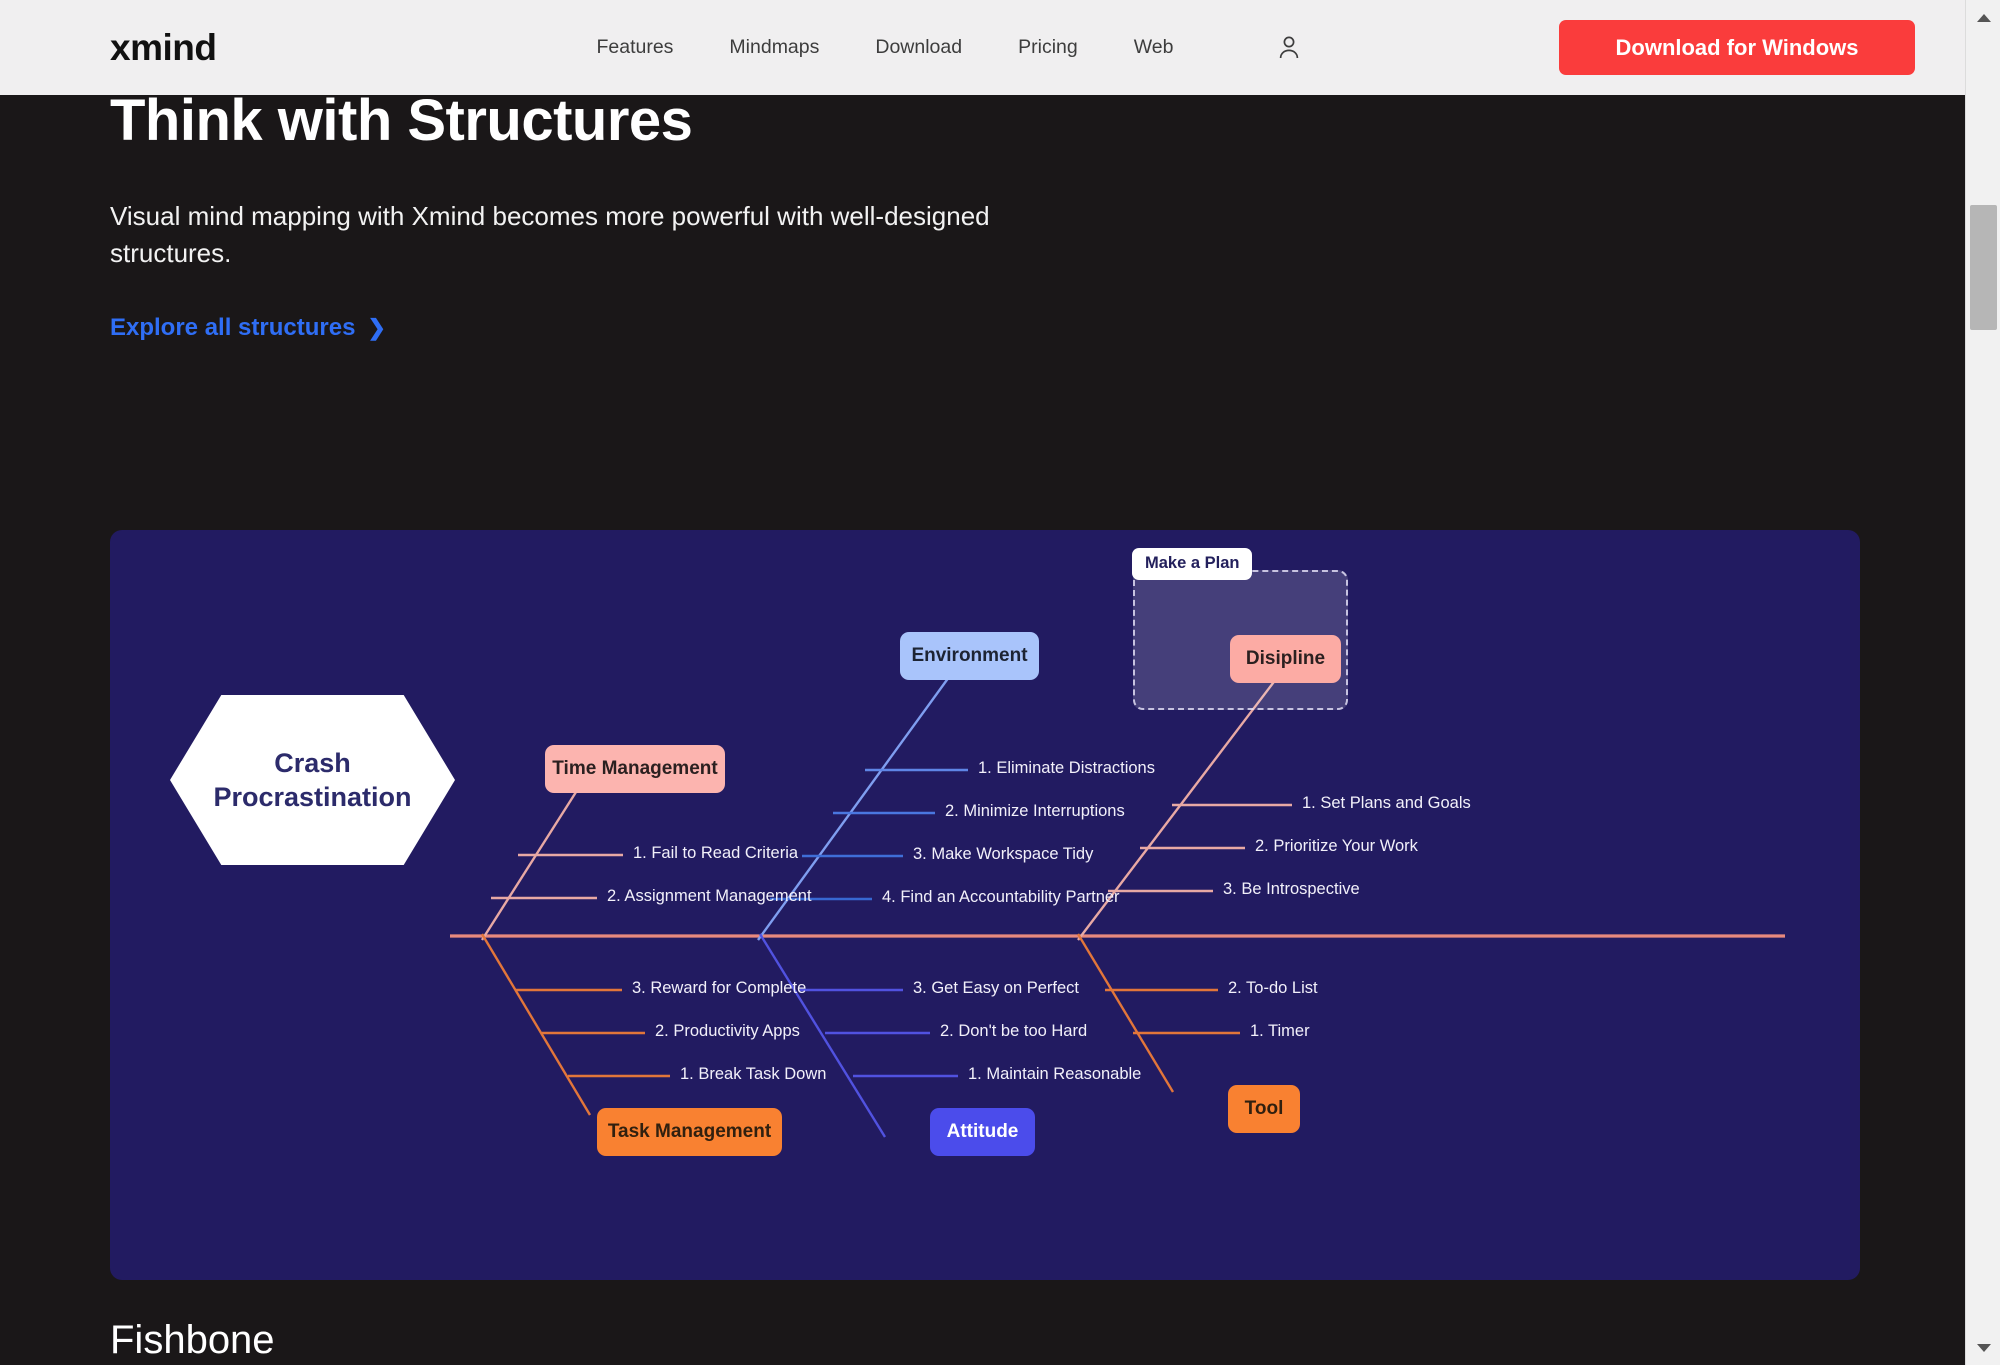 Image resolution: width=2000 pixels, height=1365 pixels. Describe the element at coordinates (969, 656) in the screenshot. I see `branch-node-environment: Environment` at that location.